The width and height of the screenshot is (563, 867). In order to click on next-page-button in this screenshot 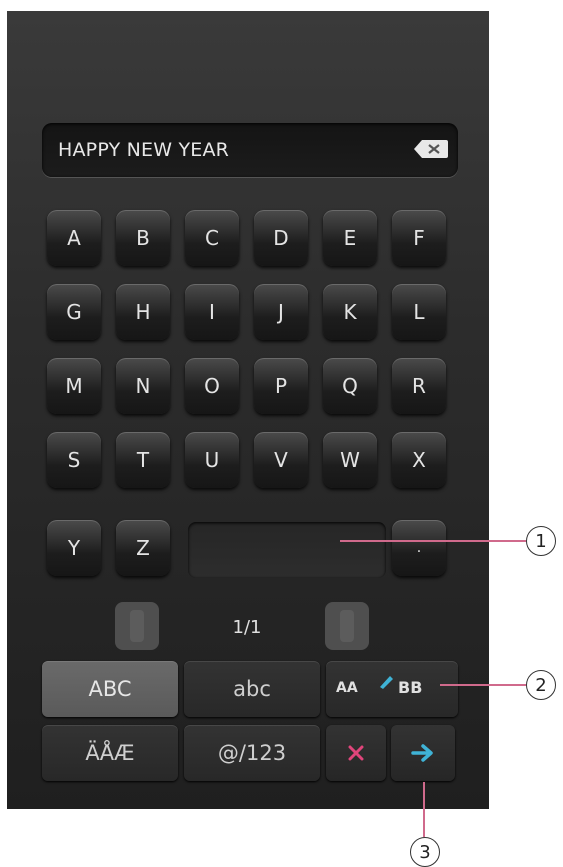, I will do `click(347, 626)`.